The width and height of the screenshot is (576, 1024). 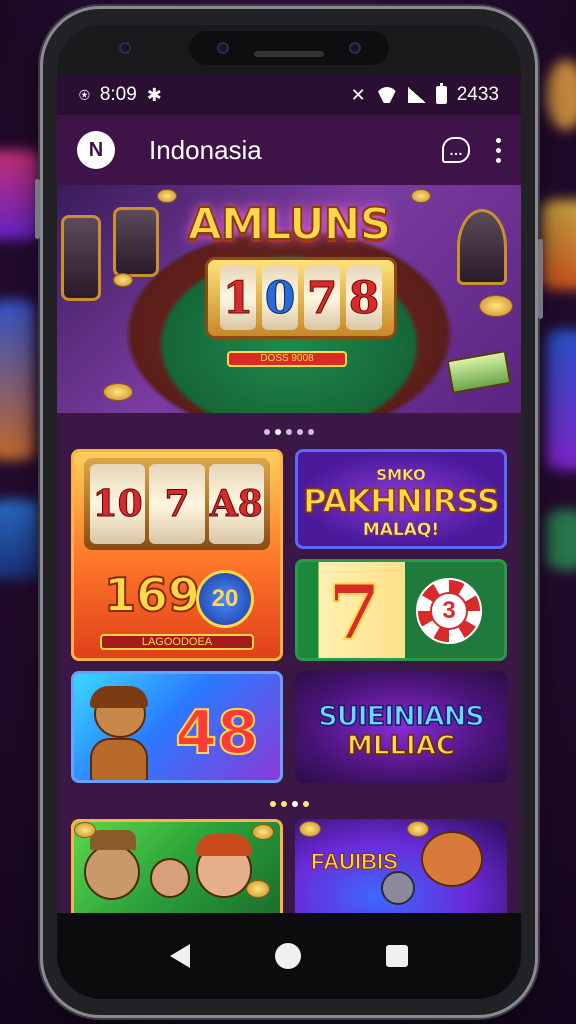 I want to click on tile-number: 48, so click(x=217, y=733).